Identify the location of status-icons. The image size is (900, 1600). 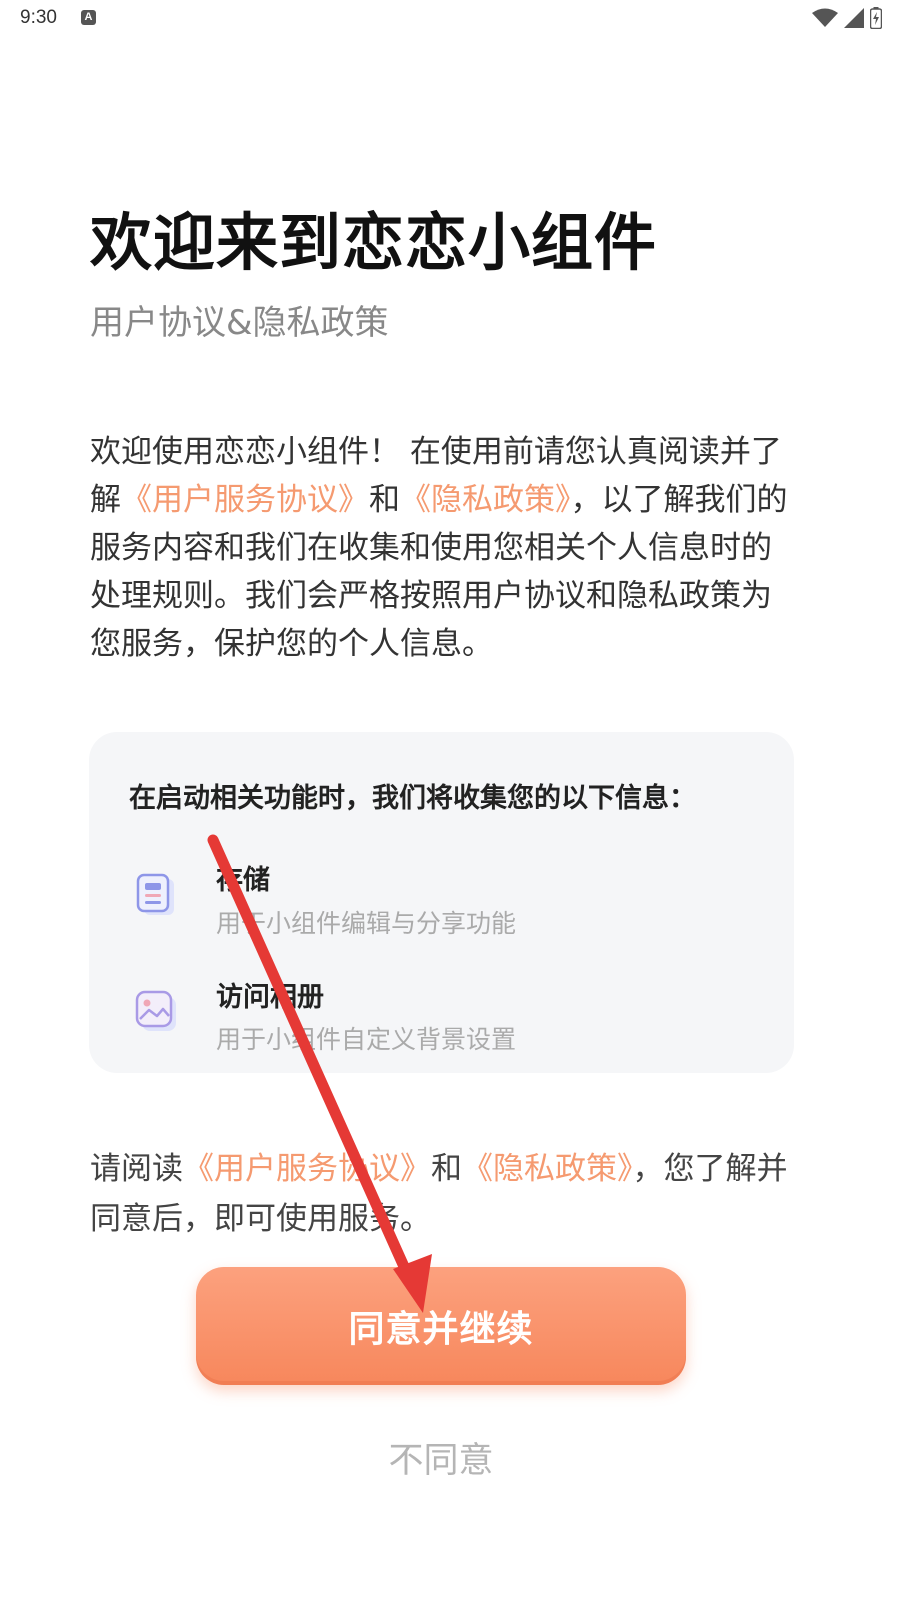
(847, 18).